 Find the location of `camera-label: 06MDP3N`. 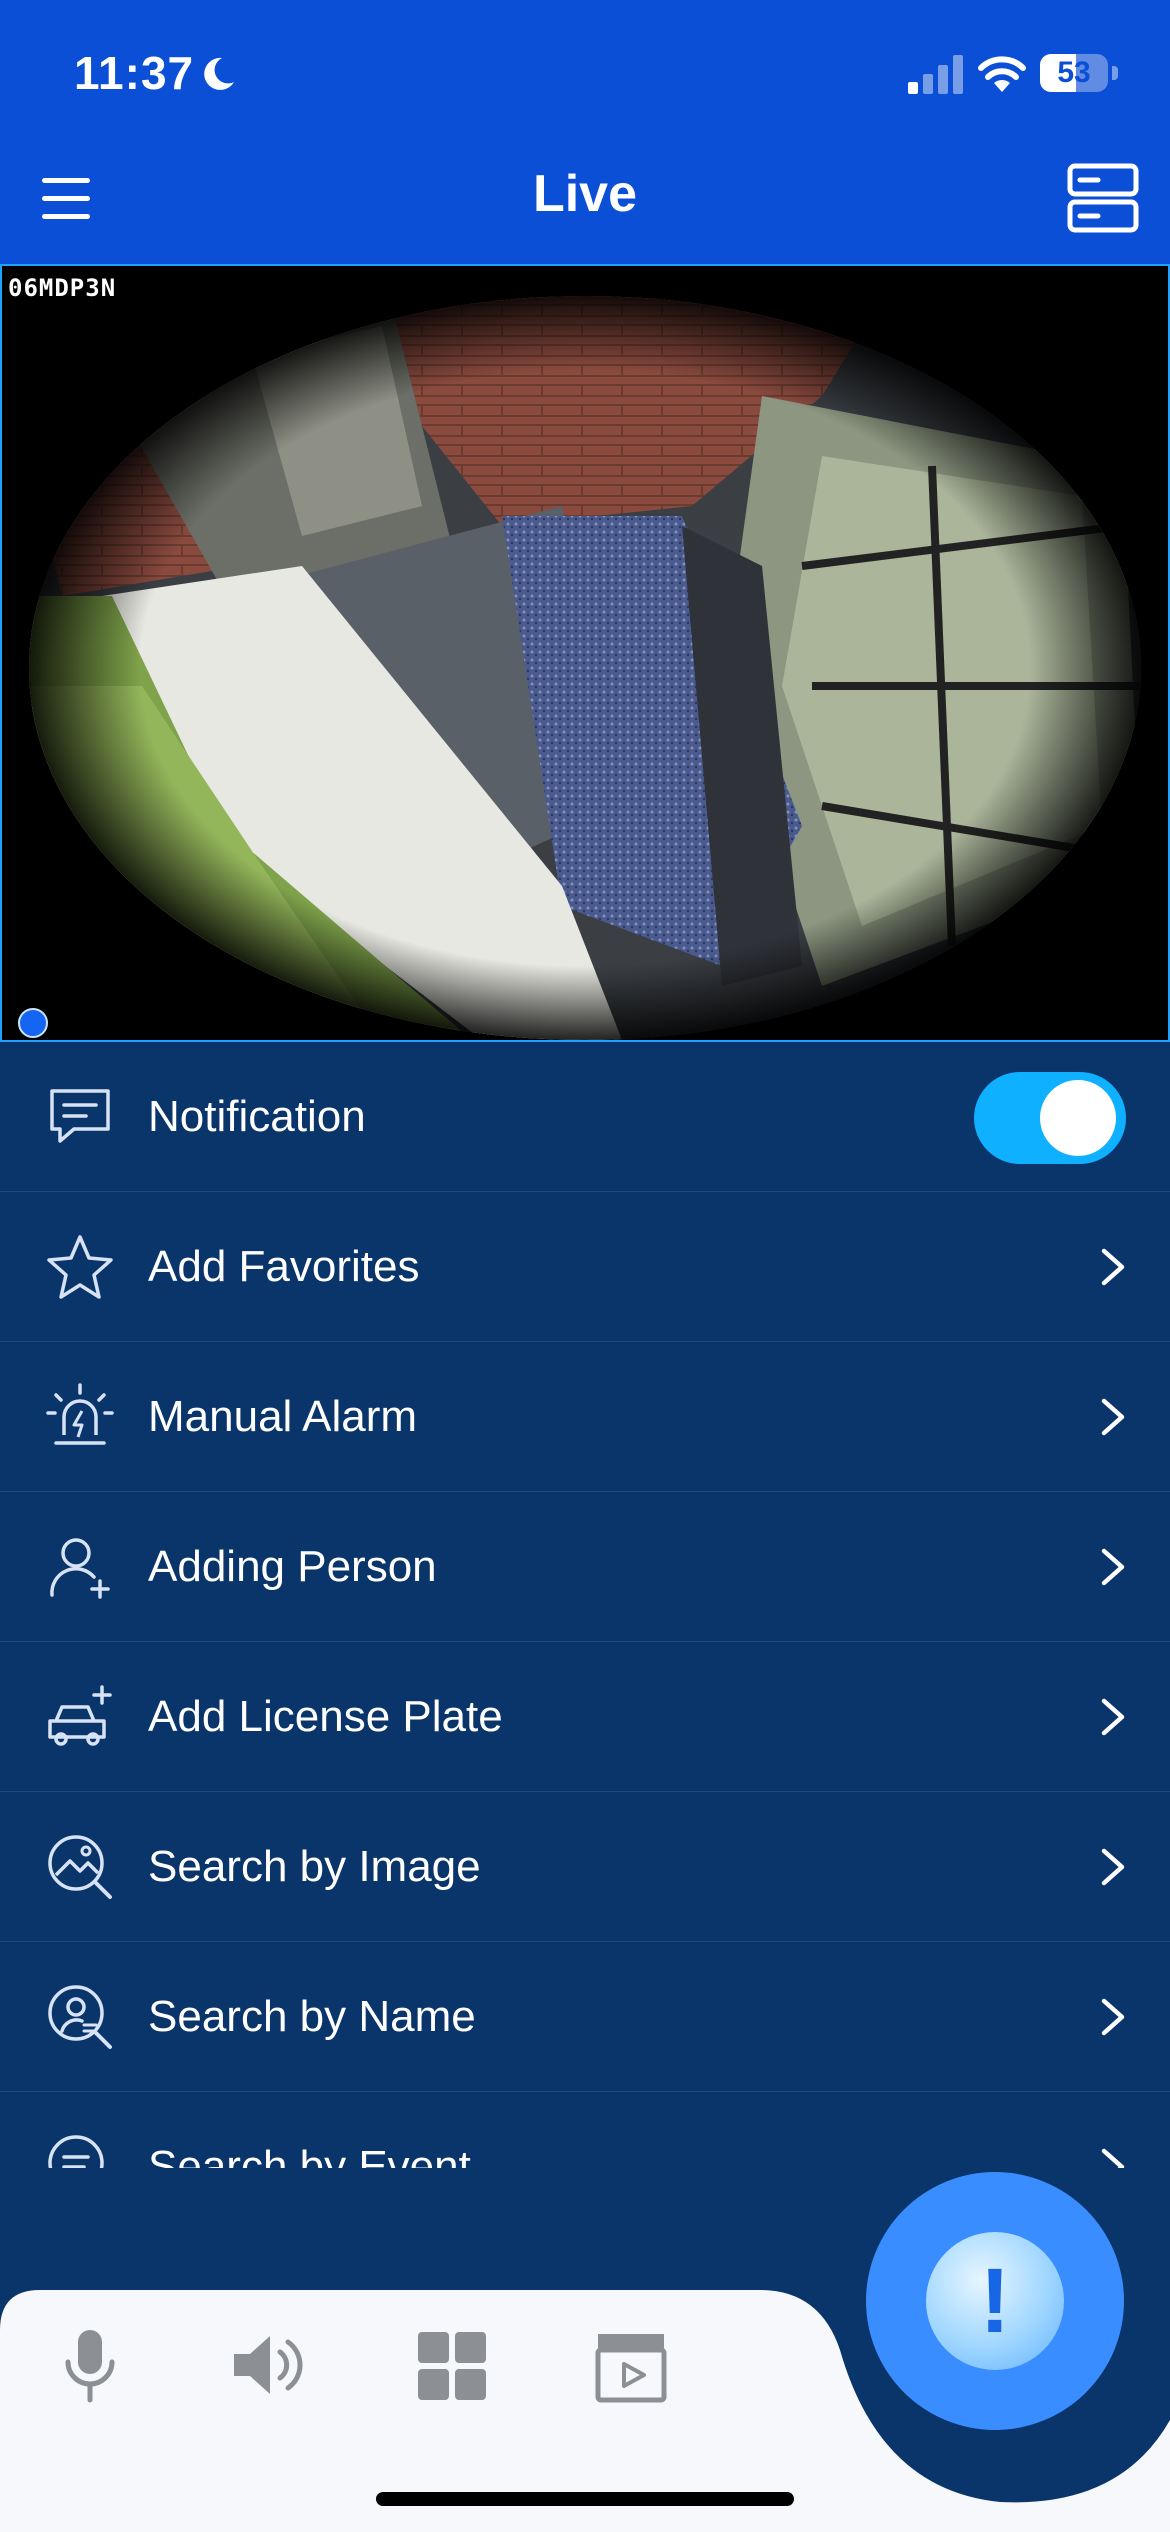

camera-label: 06MDP3N is located at coordinates (62, 288).